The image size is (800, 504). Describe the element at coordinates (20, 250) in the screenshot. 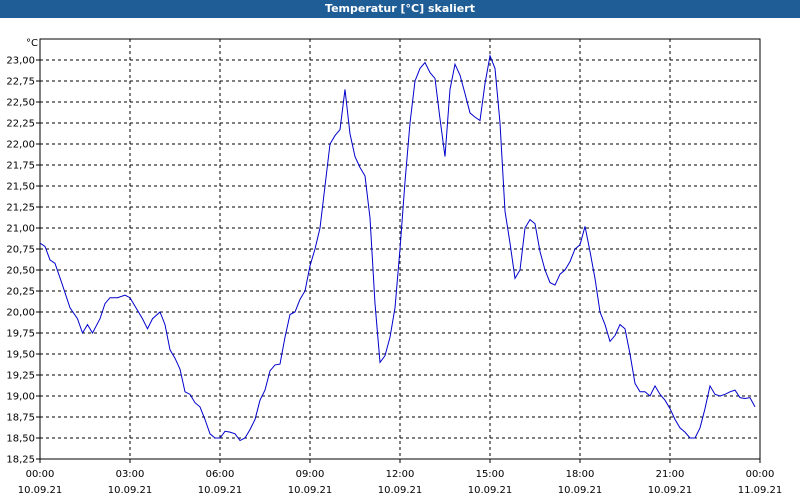

I see `y-tick-label: 20,75` at that location.